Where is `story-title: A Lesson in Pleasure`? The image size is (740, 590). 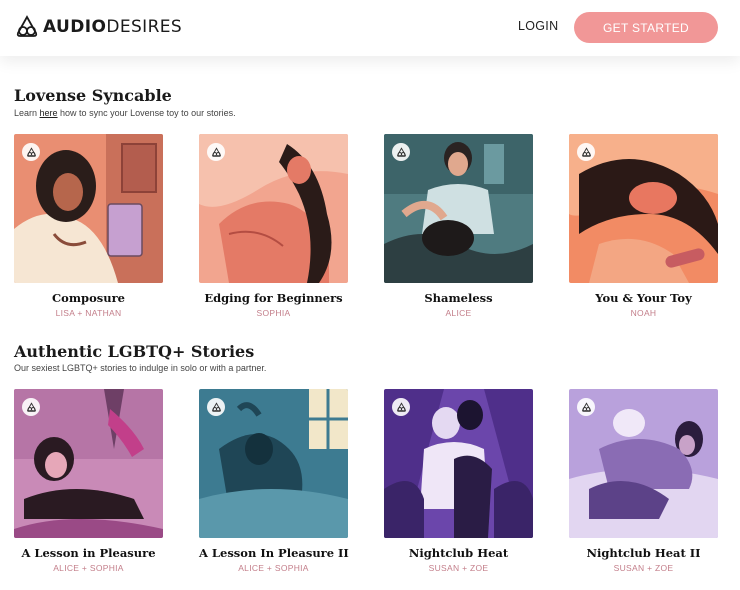 story-title: A Lesson in Pleasure is located at coordinates (88, 553).